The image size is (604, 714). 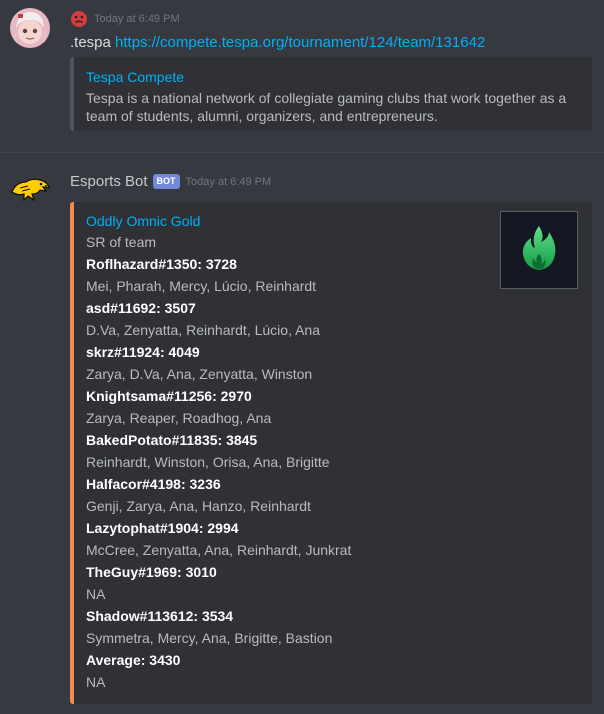 I want to click on bot-username: Esports Bot, so click(x=109, y=181).